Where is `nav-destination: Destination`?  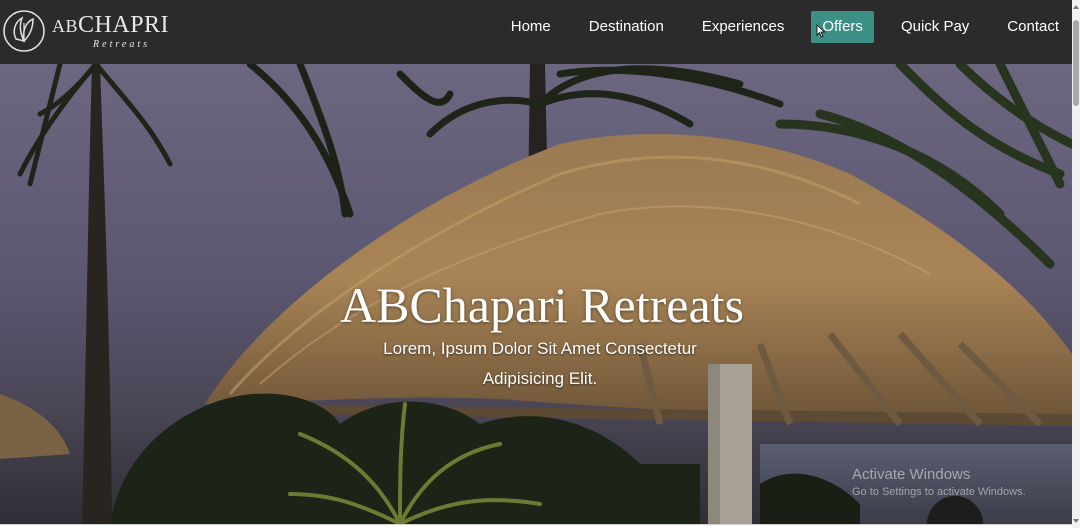 nav-destination: Destination is located at coordinates (626, 27).